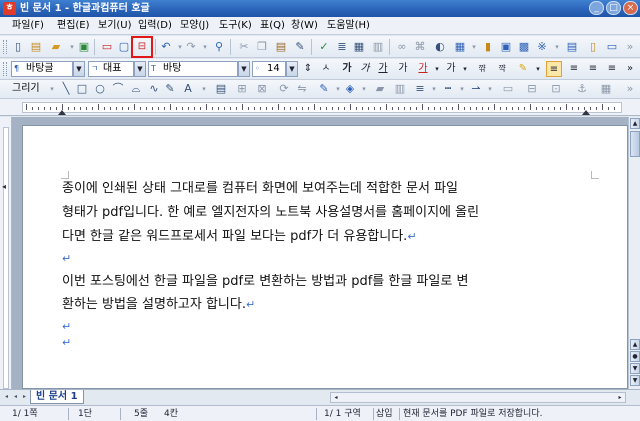  Describe the element at coordinates (118, 89) in the screenshot. I see `arc-icon: ⌒` at that location.